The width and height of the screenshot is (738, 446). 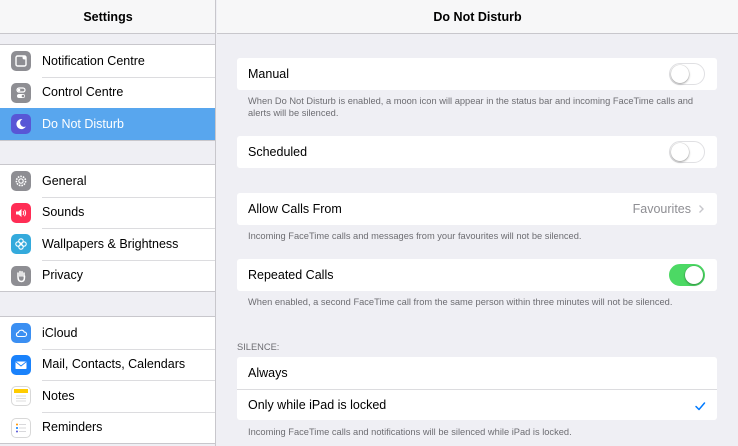 I want to click on scheduled-toggle, so click(x=687, y=152).